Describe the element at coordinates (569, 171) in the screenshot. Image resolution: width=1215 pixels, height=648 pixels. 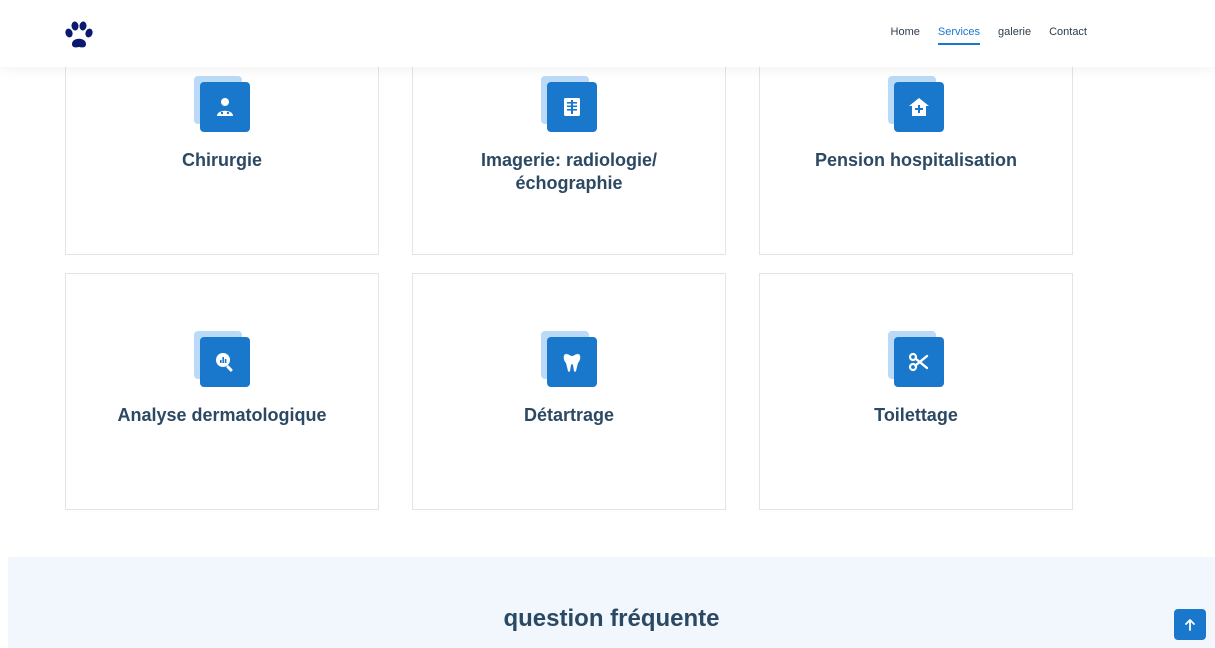
I see `service-title: Imagerie: radiologie/échographie` at that location.